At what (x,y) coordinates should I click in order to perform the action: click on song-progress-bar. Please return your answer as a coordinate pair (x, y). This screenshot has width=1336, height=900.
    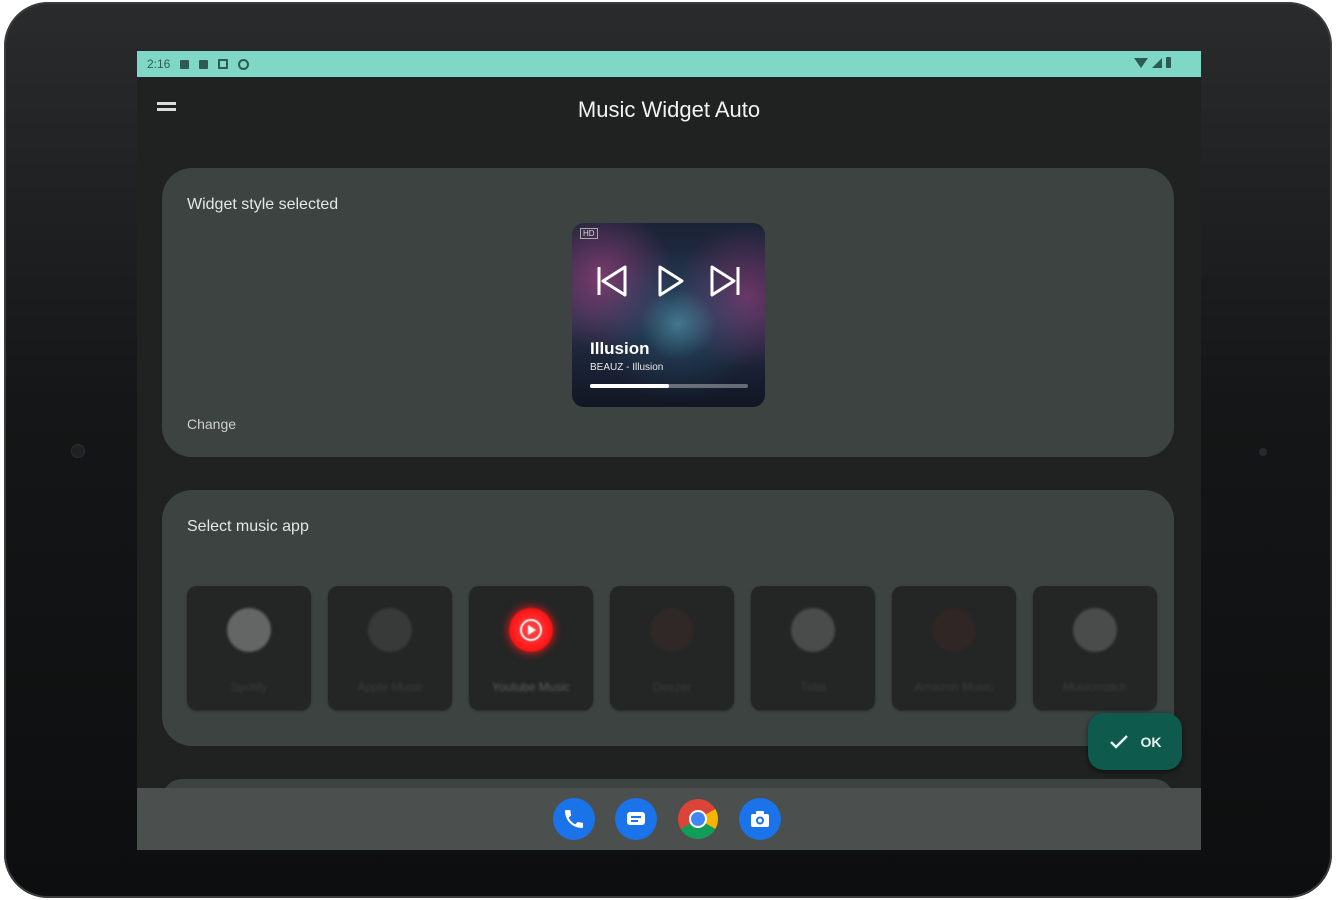
    Looking at the image, I should click on (669, 386).